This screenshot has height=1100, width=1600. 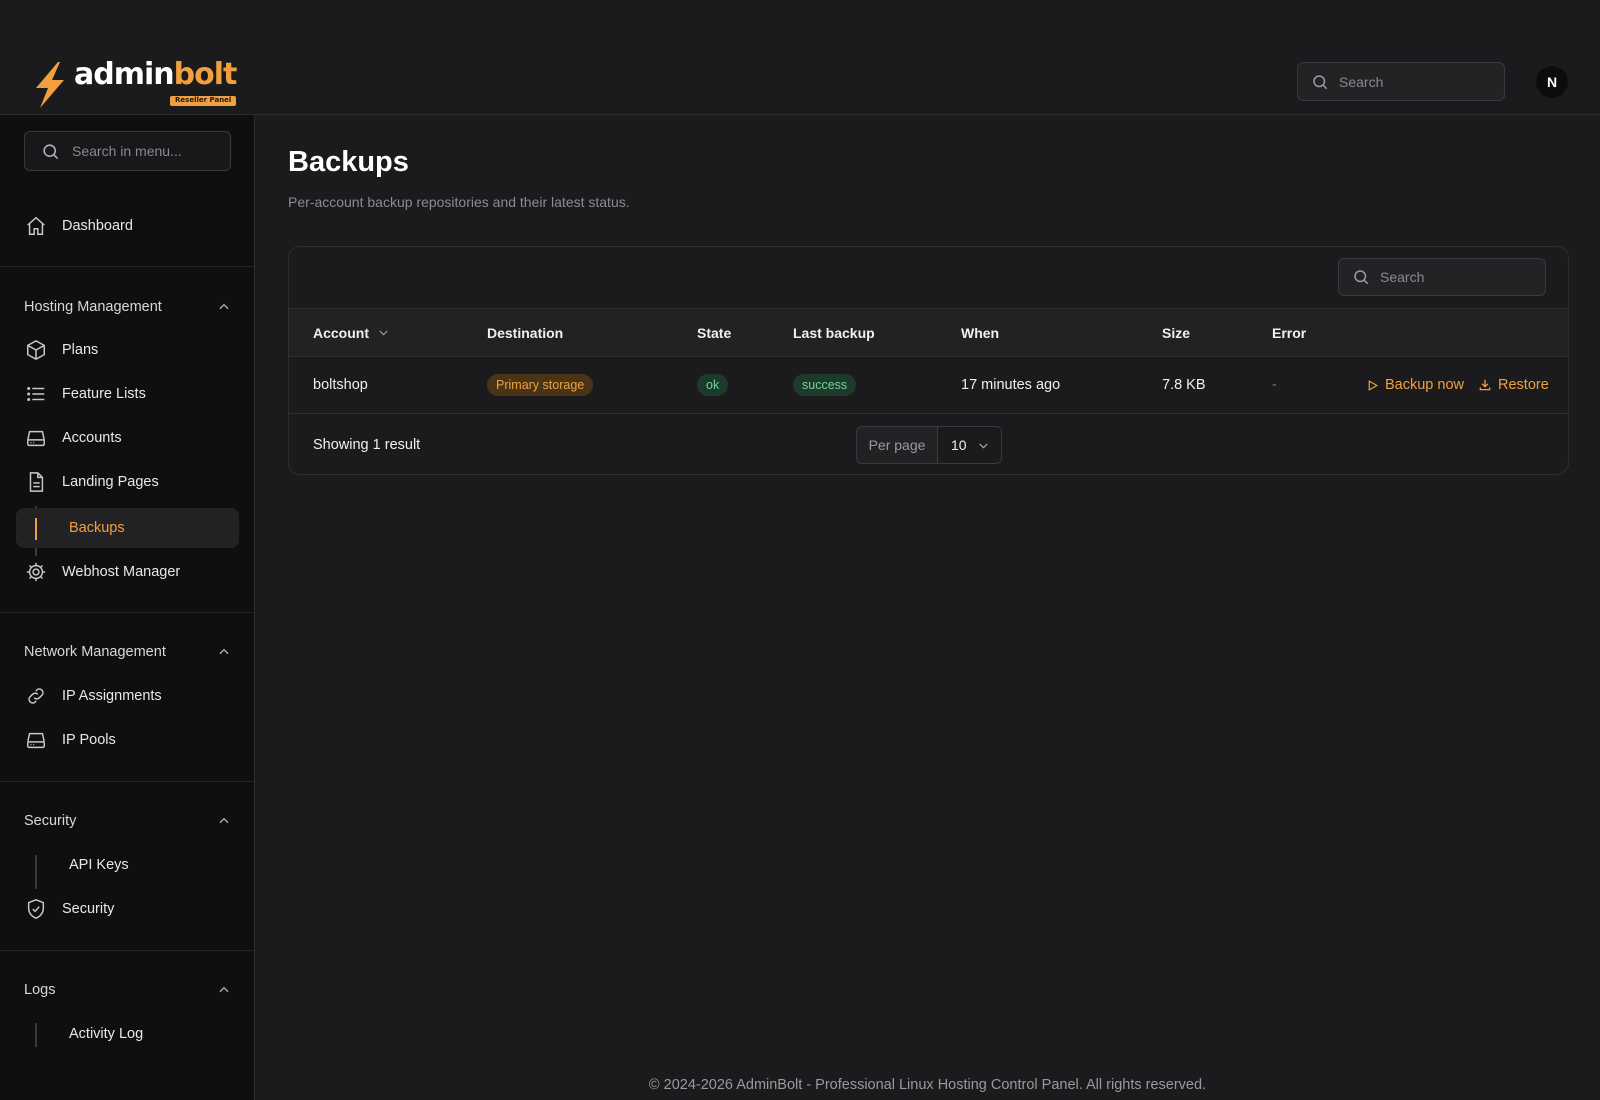 I want to click on sidebar-item-security: Security, so click(x=127, y=909).